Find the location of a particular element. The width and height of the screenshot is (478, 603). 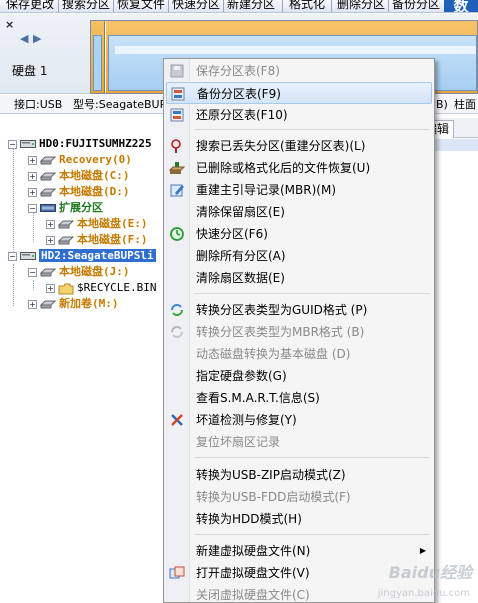

menu-item-clear-reserved-sectors: 清除保留扇区(E) is located at coordinates (299, 212).